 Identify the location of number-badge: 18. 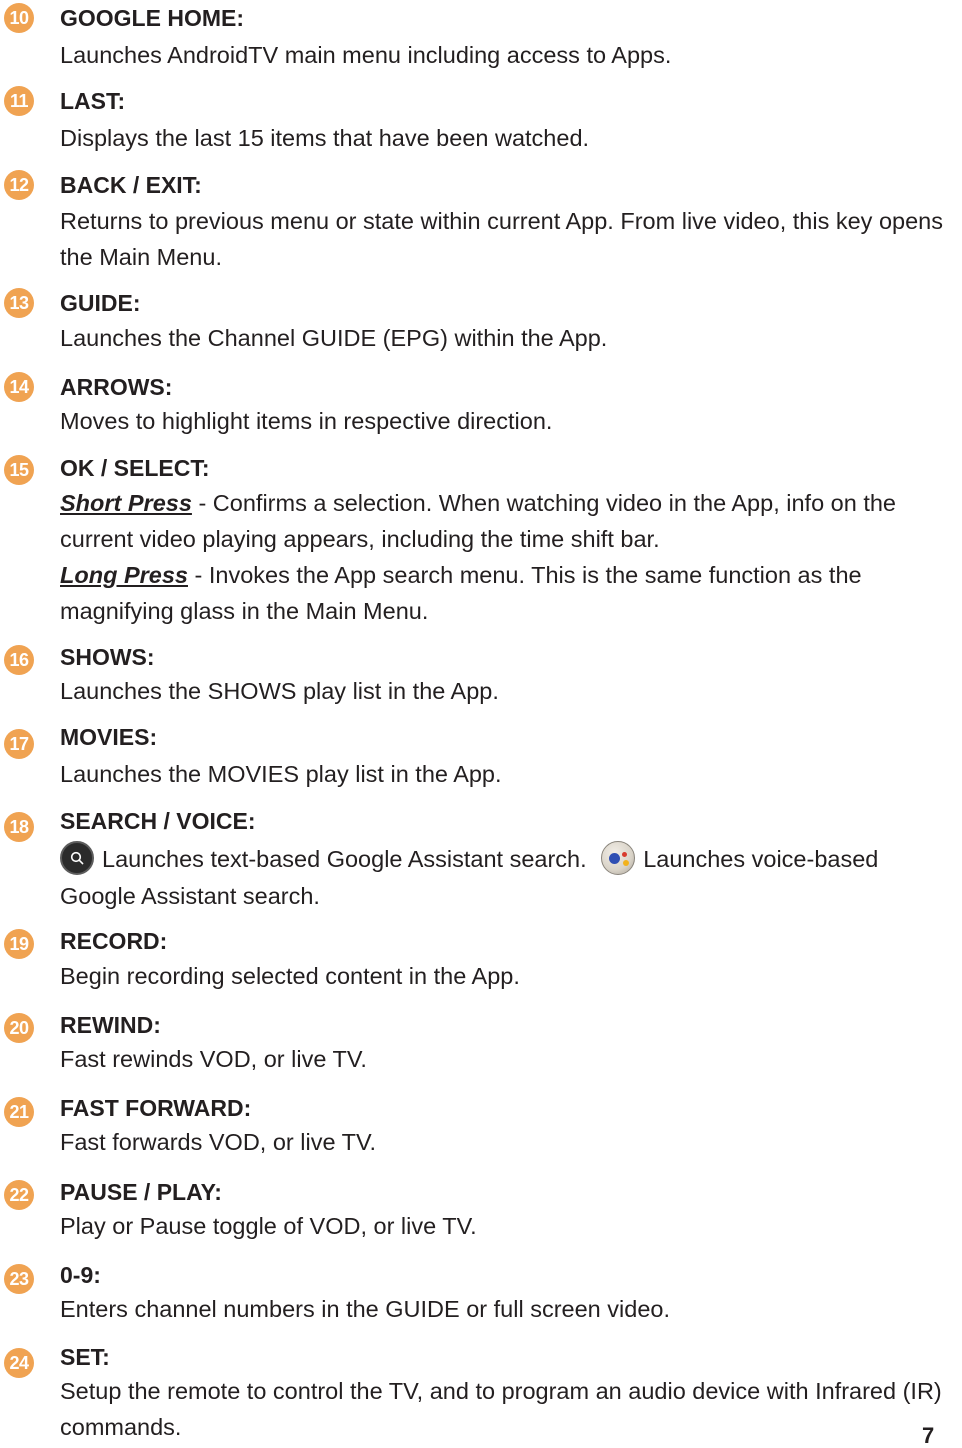
(19, 827).